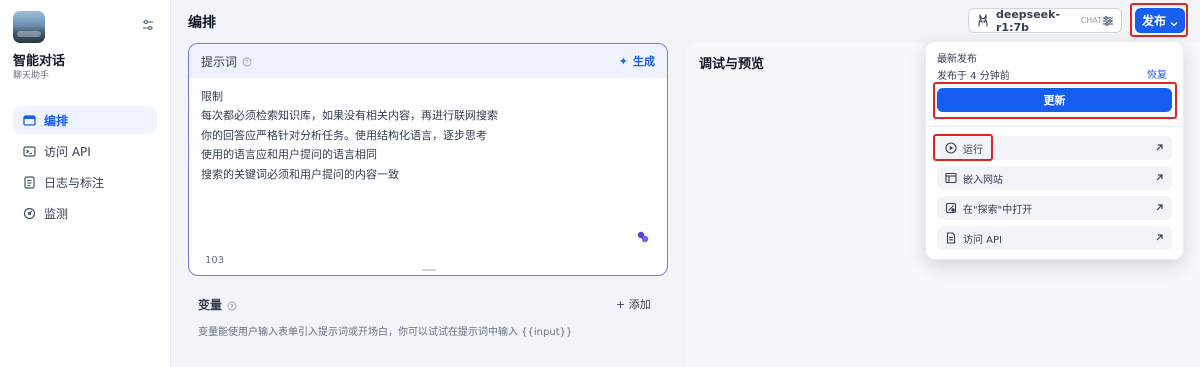 This screenshot has width=1200, height=367. I want to click on ollama-icon, so click(983, 20).